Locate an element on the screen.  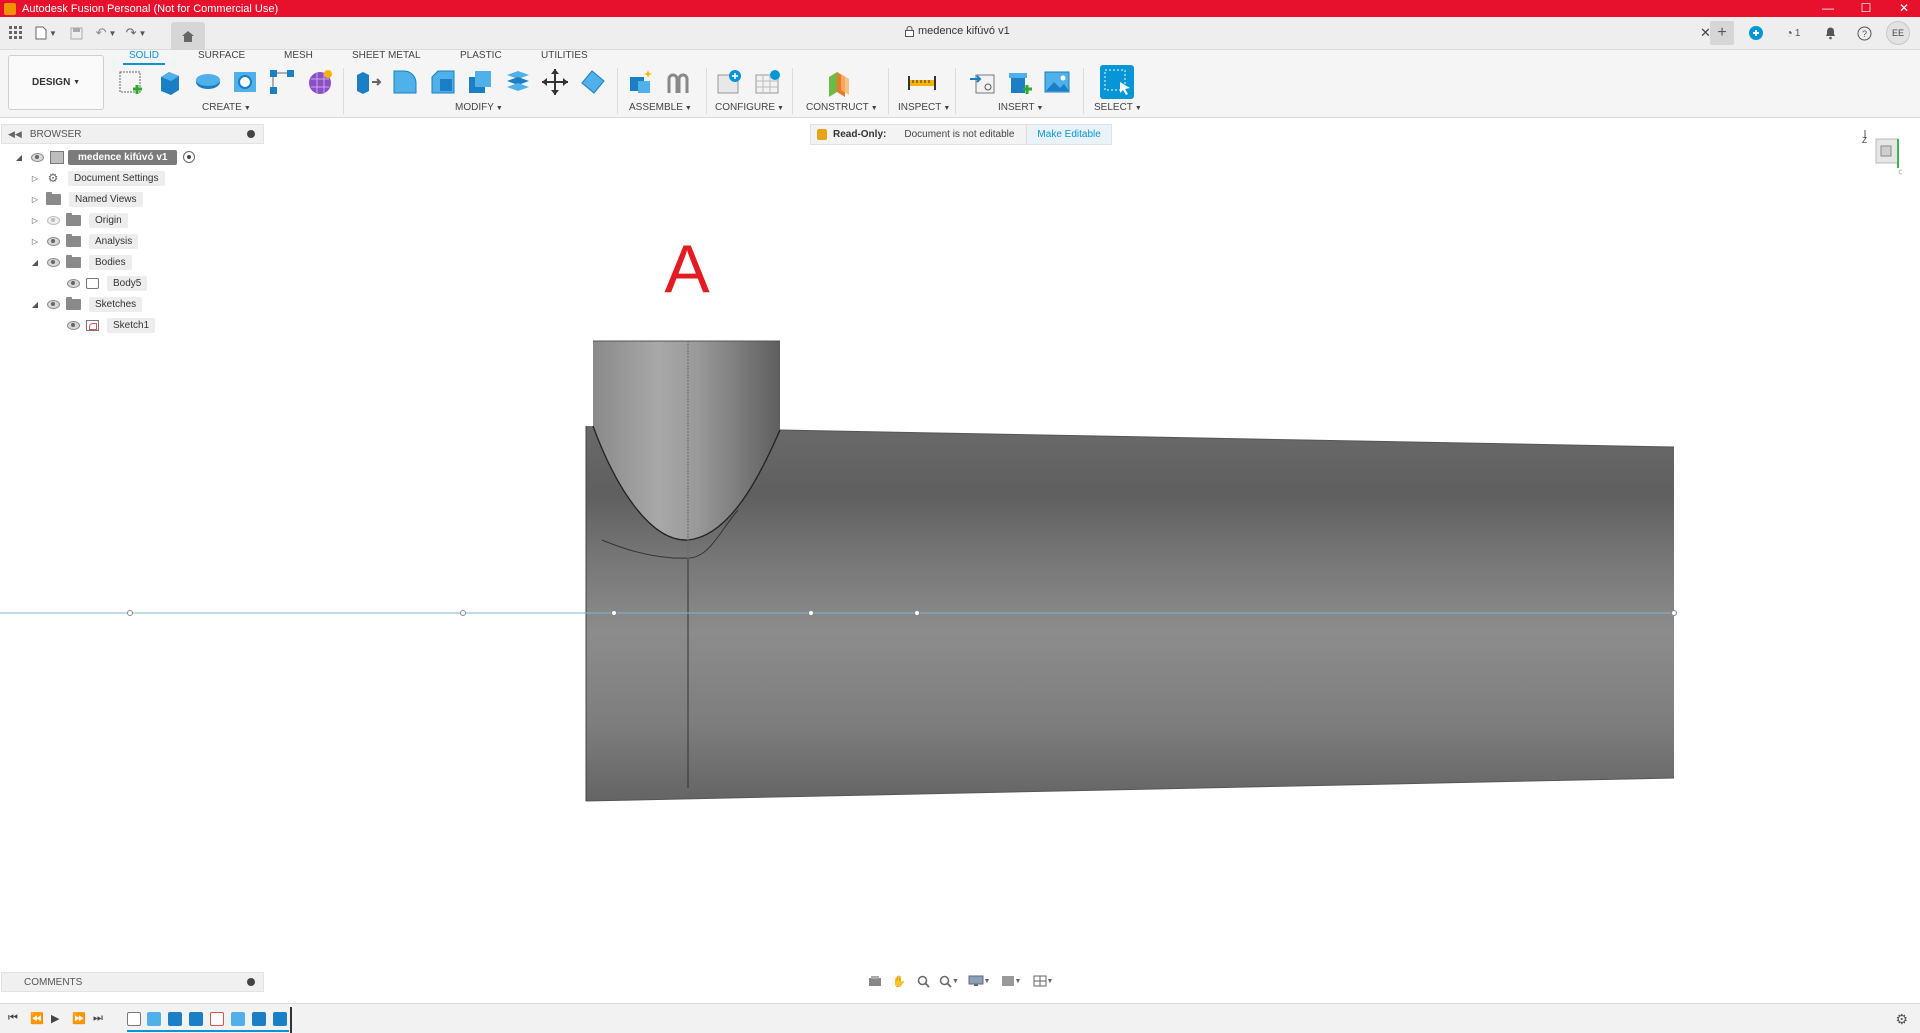
hole-icon is located at coordinates (245, 82).